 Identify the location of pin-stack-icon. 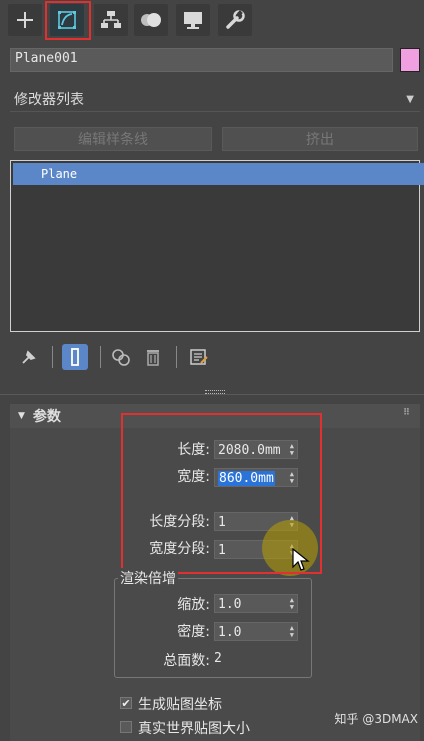
(29, 357).